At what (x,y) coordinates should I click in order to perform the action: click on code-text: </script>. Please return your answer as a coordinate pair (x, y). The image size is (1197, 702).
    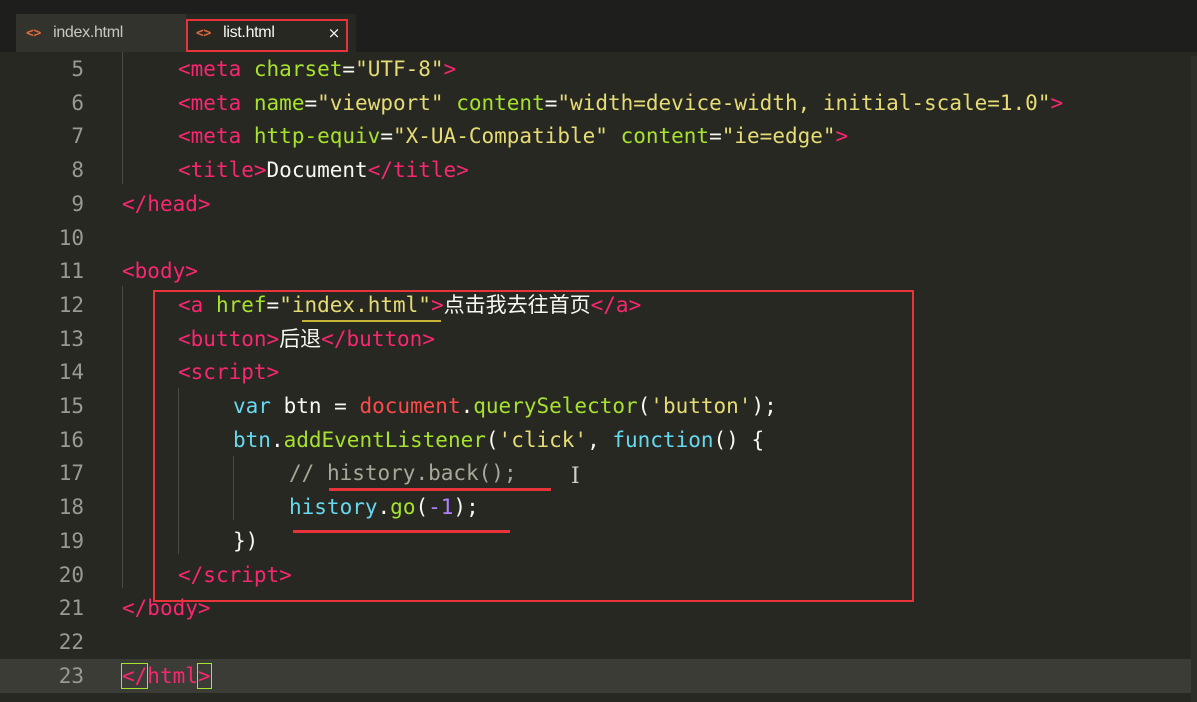
    Looking at the image, I should click on (235, 575).